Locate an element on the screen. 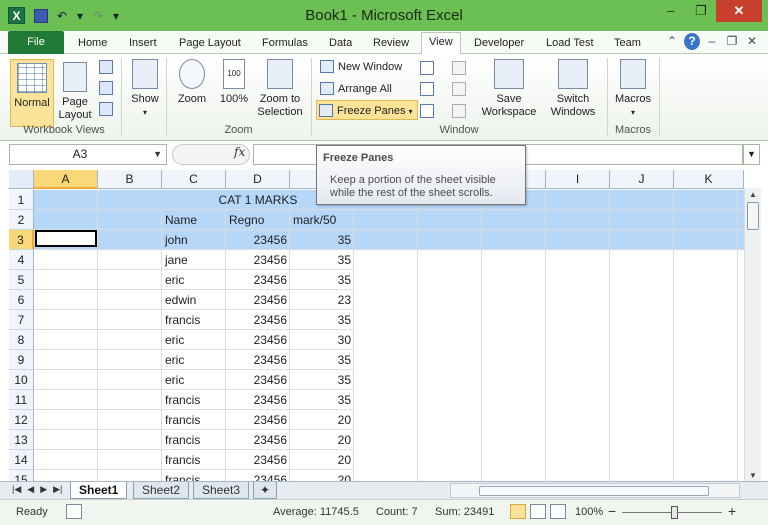  tab-page-layout: Page Layout is located at coordinates (210, 44).